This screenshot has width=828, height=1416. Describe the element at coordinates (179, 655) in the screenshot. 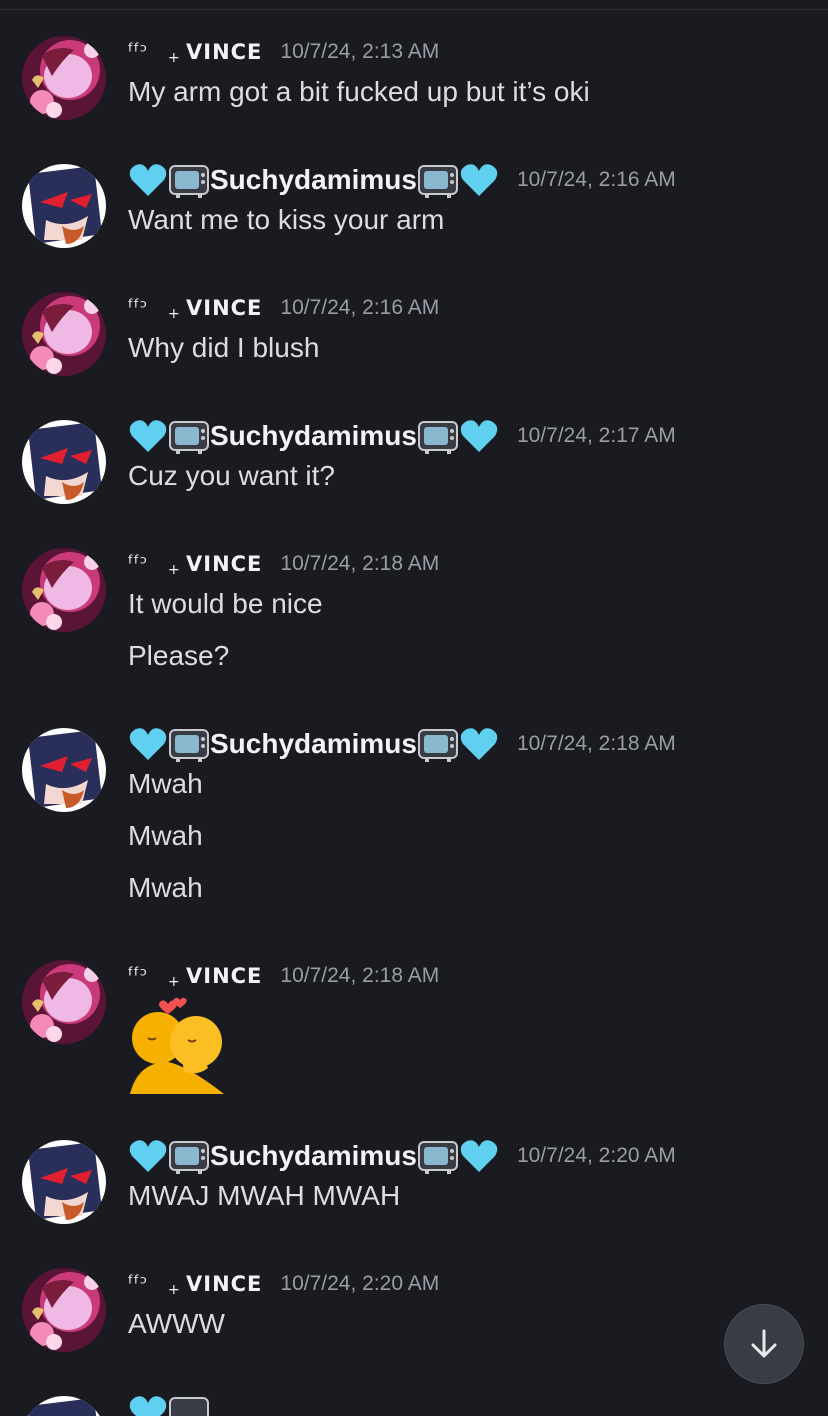

I see `message-text: Please?` at that location.